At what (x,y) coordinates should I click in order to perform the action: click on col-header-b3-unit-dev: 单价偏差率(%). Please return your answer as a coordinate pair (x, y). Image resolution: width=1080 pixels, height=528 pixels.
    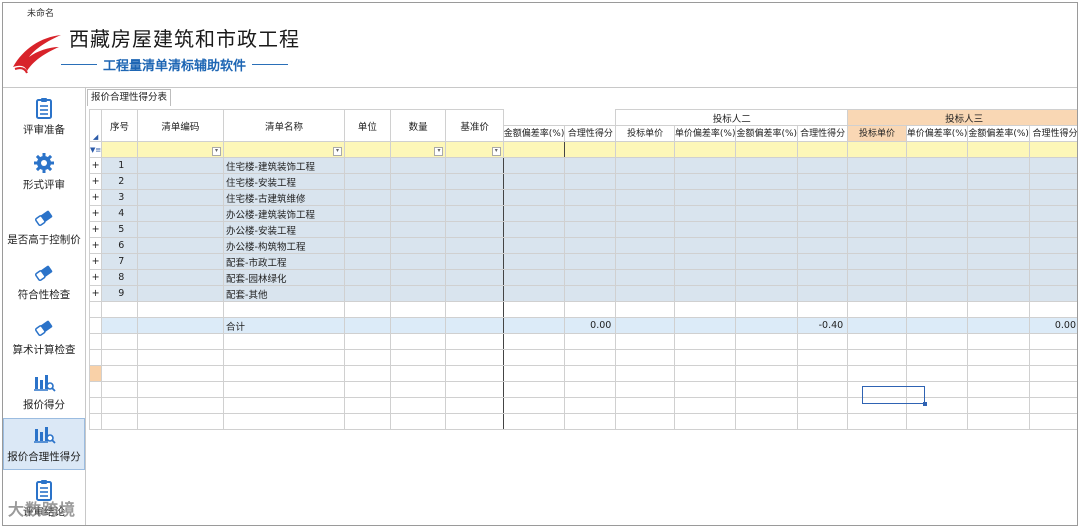
    Looking at the image, I should click on (937, 133).